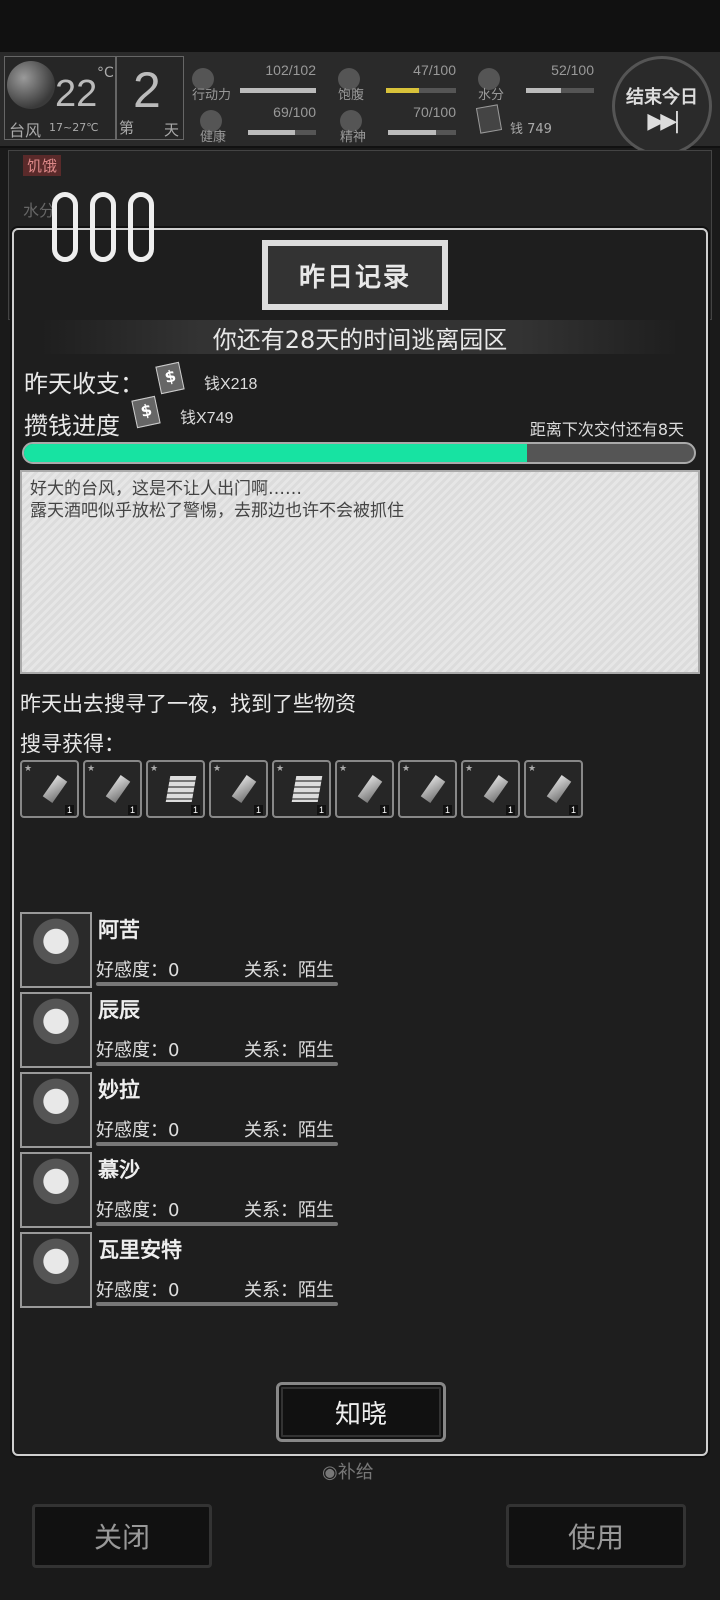 Image resolution: width=720 pixels, height=1600 pixels. Describe the element at coordinates (663, 121) in the screenshot. I see `fast-forward-icon: ▶▶|` at that location.